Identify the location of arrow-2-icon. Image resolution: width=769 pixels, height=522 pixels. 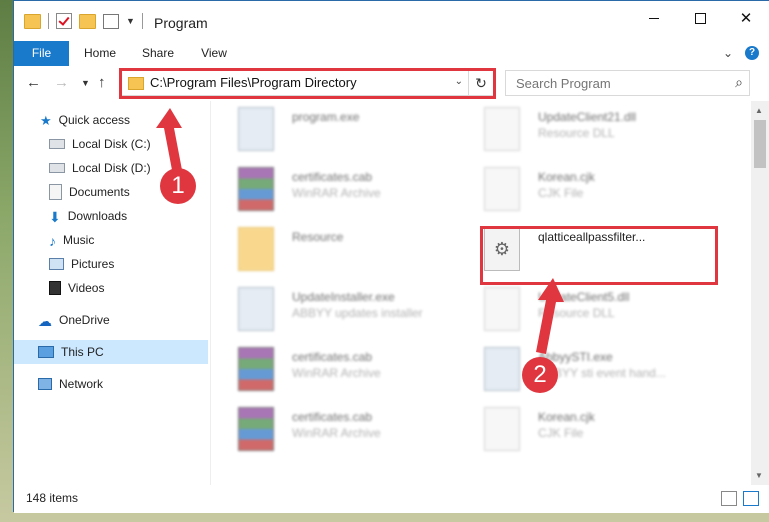
(550, 316).